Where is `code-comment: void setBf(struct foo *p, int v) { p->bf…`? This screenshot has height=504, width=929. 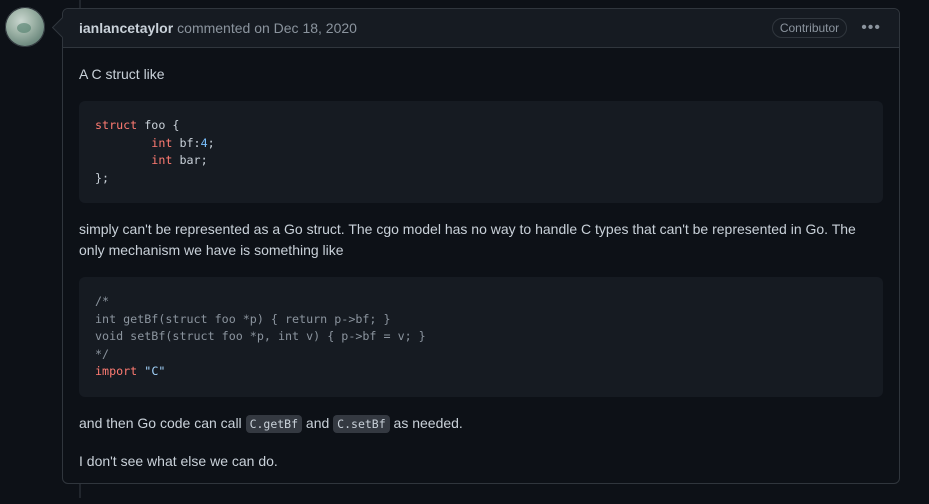
code-comment: void setBf(struct foo *p, int v) { p->bf… is located at coordinates (260, 336).